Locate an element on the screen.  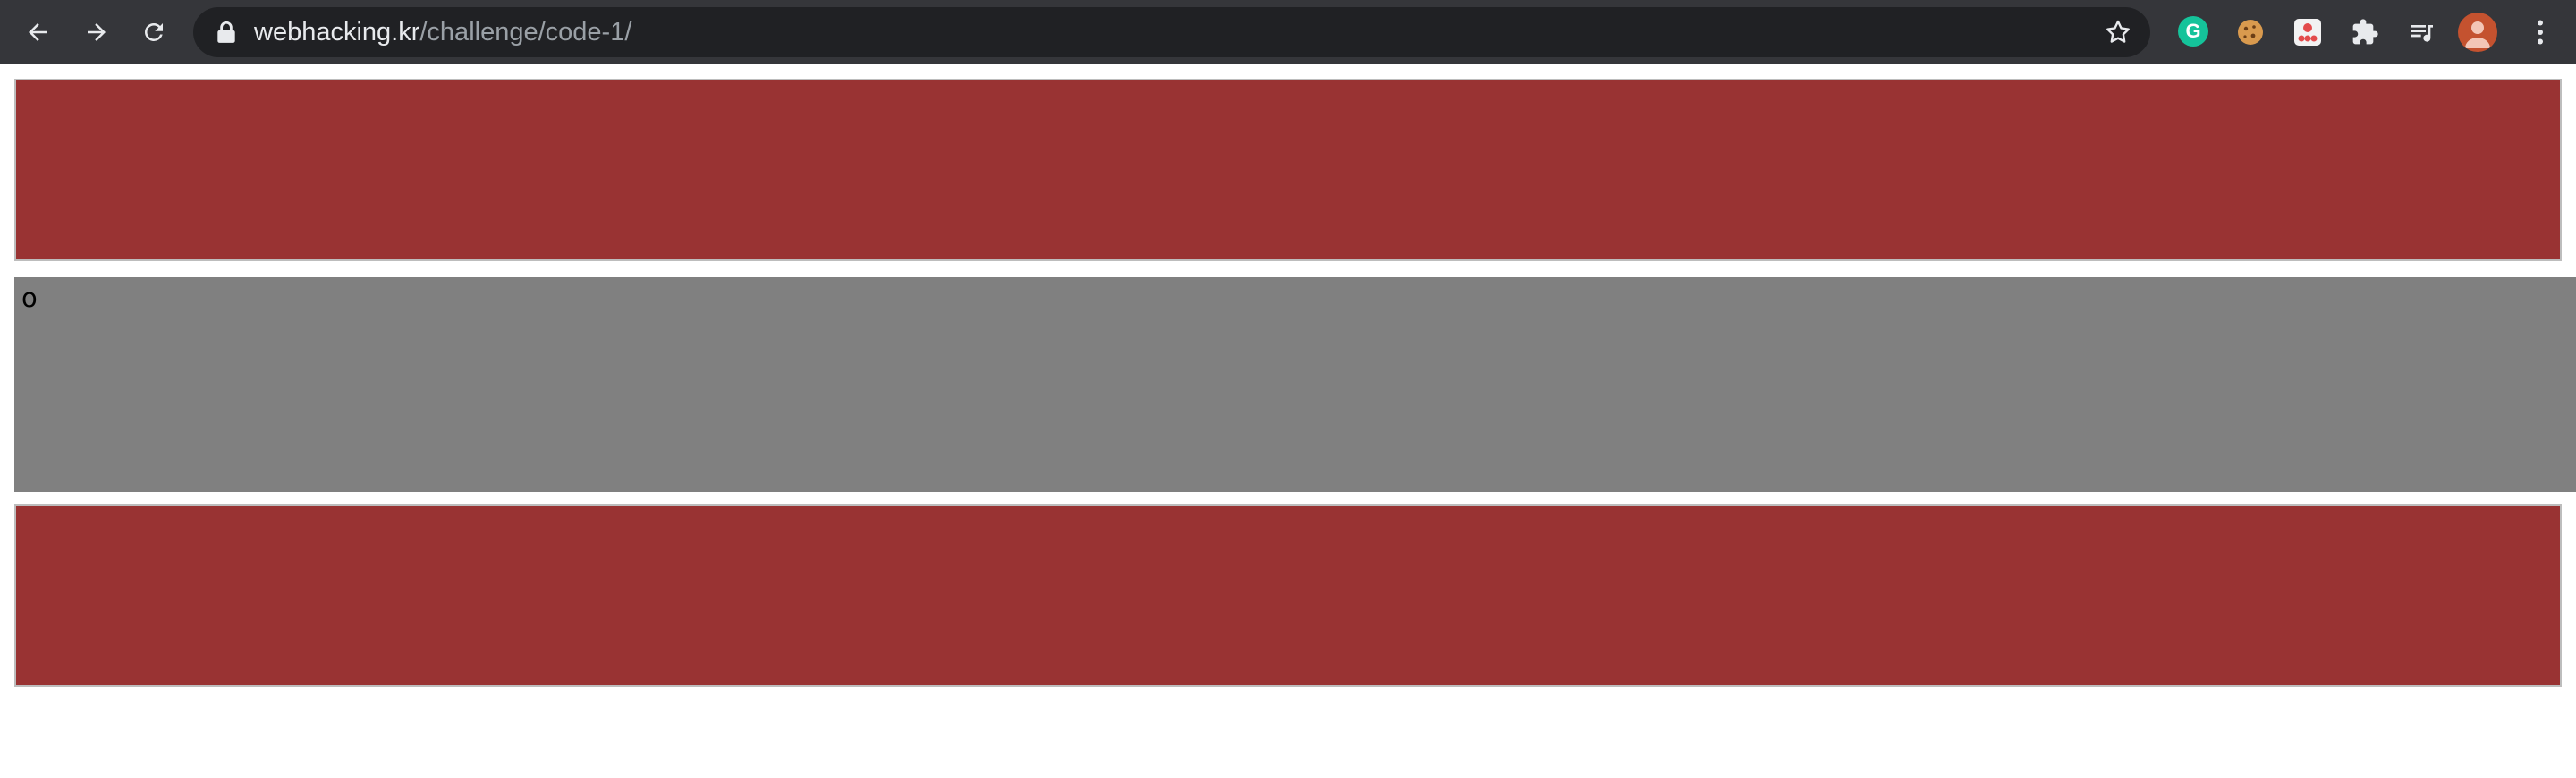
red-extension-button is located at coordinates (2308, 32).